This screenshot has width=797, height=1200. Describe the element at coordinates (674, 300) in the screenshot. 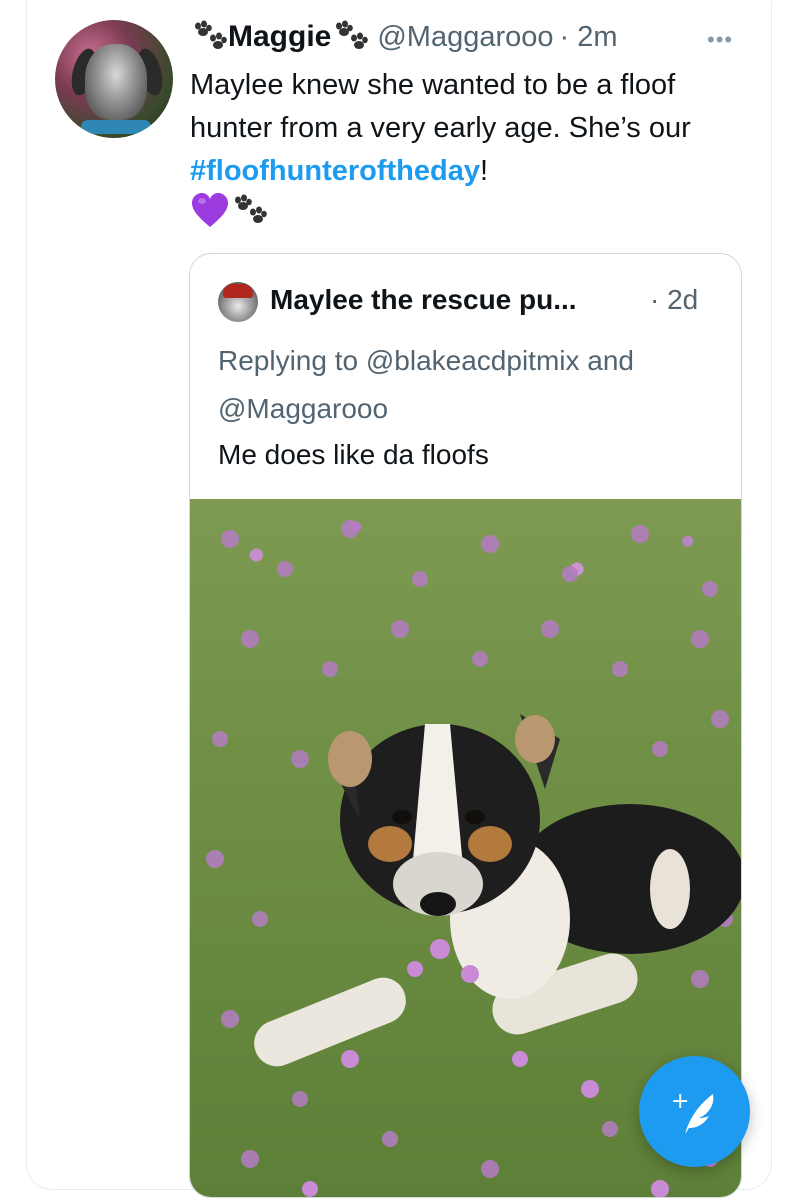

I see `quoted-tweet-timestamp: · 2d` at that location.